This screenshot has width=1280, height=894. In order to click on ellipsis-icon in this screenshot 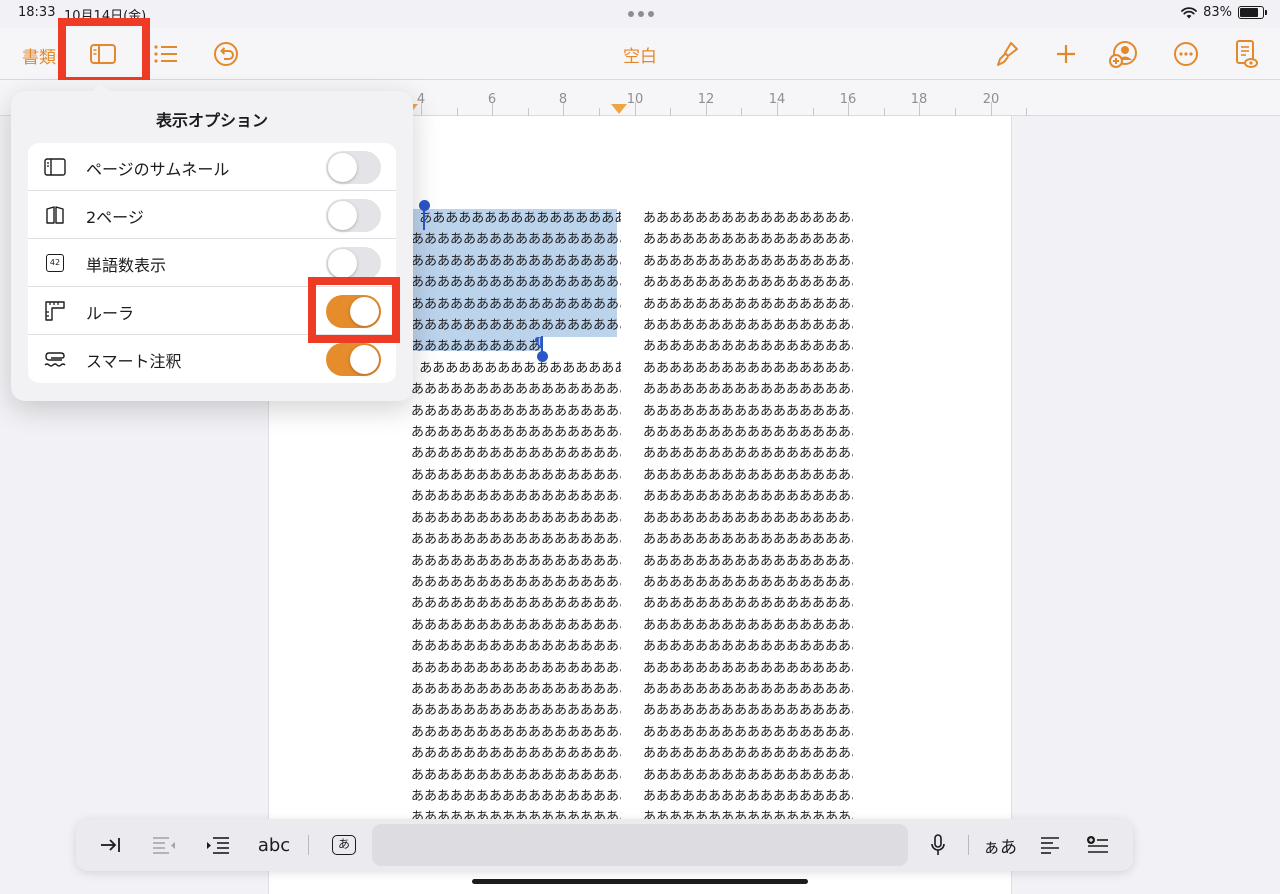, I will do `click(1186, 54)`.